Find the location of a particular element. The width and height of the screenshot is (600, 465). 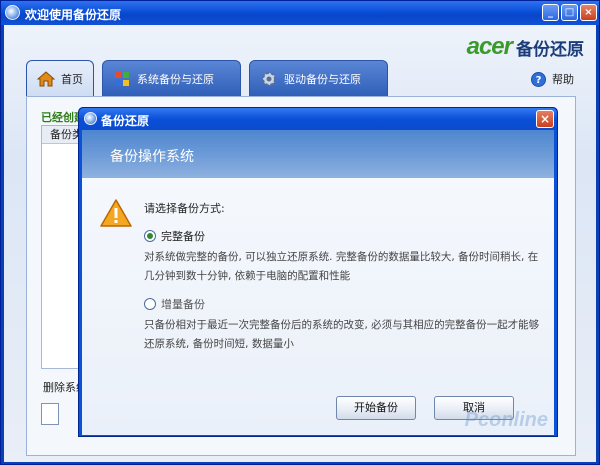

app-icon is located at coordinates (12, 12).